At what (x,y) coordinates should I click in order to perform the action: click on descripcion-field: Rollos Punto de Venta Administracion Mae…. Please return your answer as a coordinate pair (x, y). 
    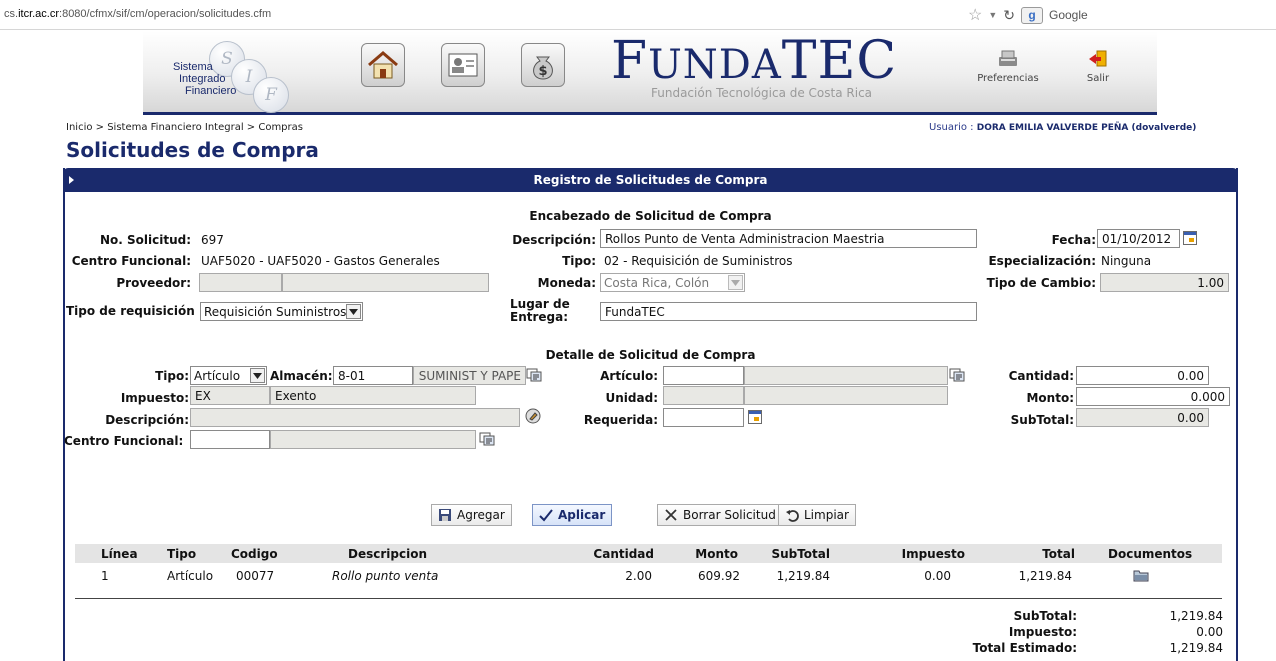
    Looking at the image, I should click on (788, 238).